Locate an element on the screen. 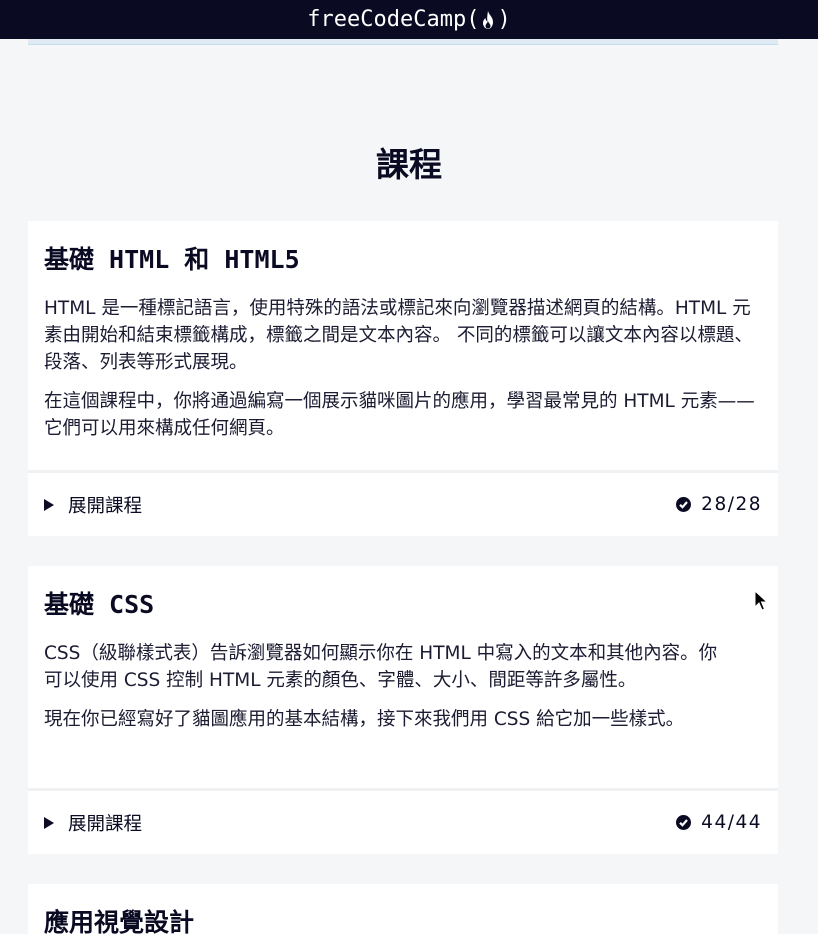 The height and width of the screenshot is (934, 818). course-title: 基礎 CSS is located at coordinates (99, 604).